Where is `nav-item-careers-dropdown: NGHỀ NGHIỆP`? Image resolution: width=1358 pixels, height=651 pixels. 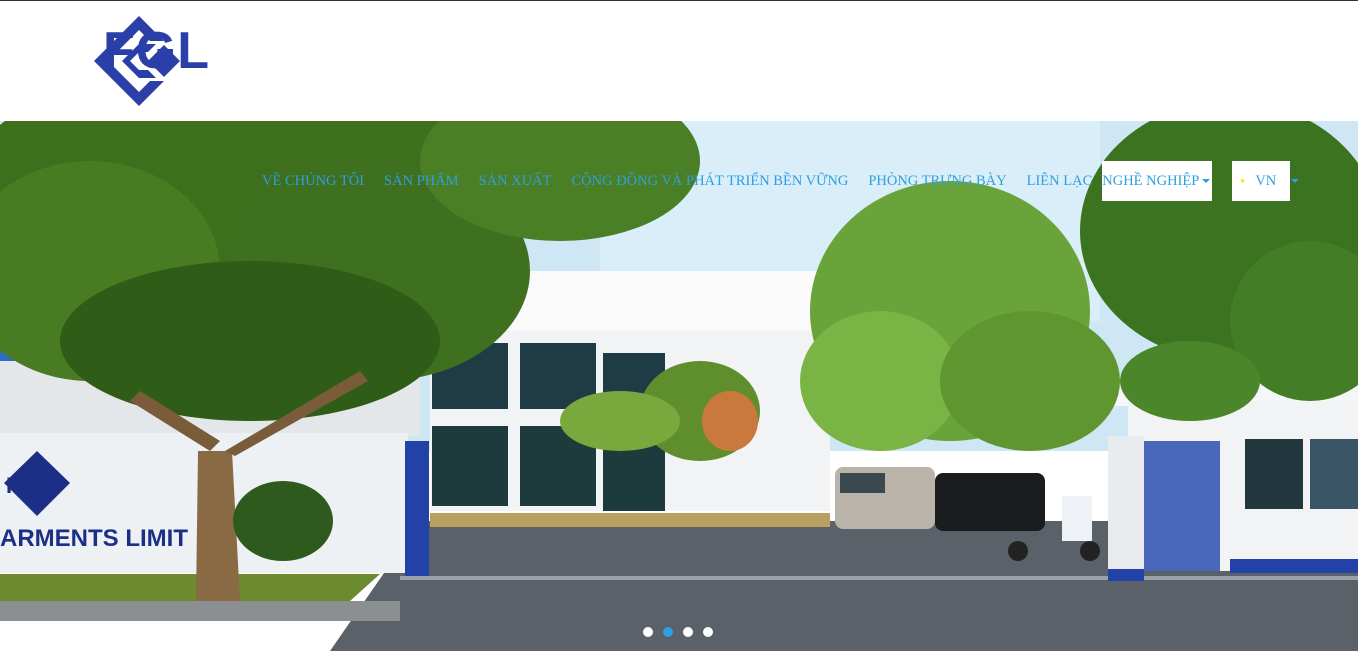 nav-item-careers-dropdown: NGHỀ NGHIỆP is located at coordinates (1157, 181).